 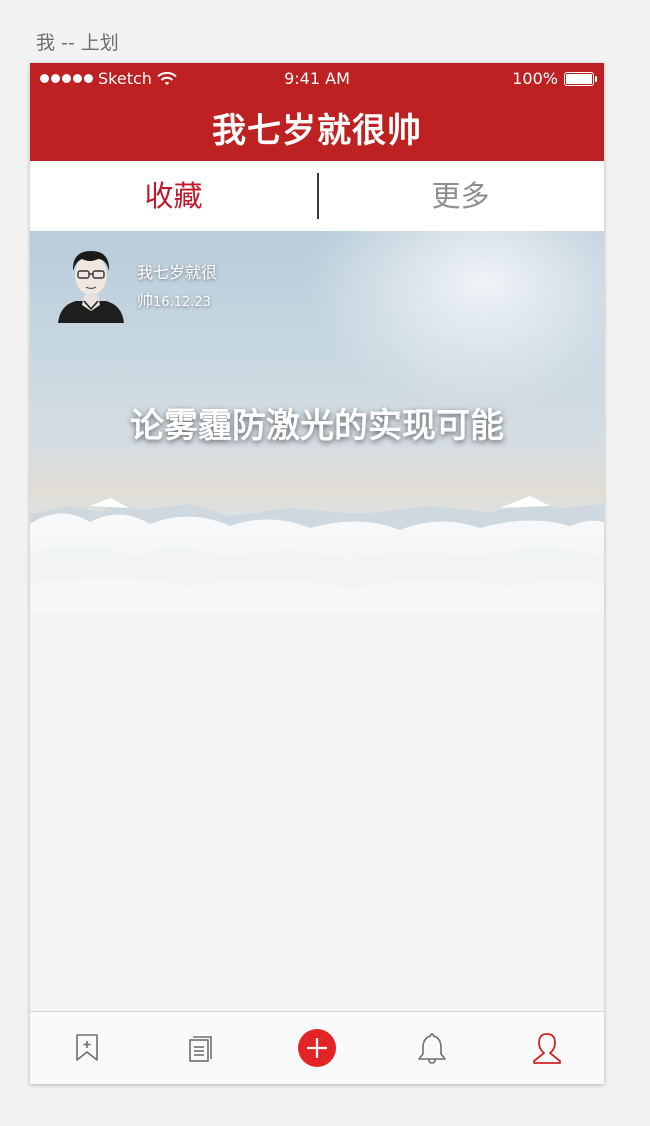 I want to click on article-headline: 论雾霾防激光的实现可能, so click(x=317, y=426).